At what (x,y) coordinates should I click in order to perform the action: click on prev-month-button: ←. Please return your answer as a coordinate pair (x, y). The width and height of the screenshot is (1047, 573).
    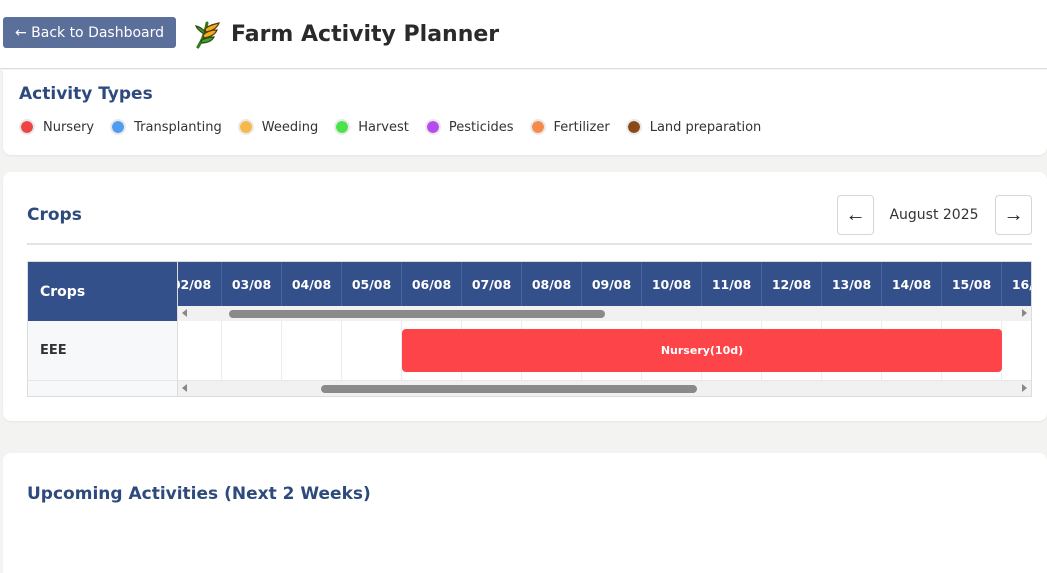
    Looking at the image, I should click on (855, 215).